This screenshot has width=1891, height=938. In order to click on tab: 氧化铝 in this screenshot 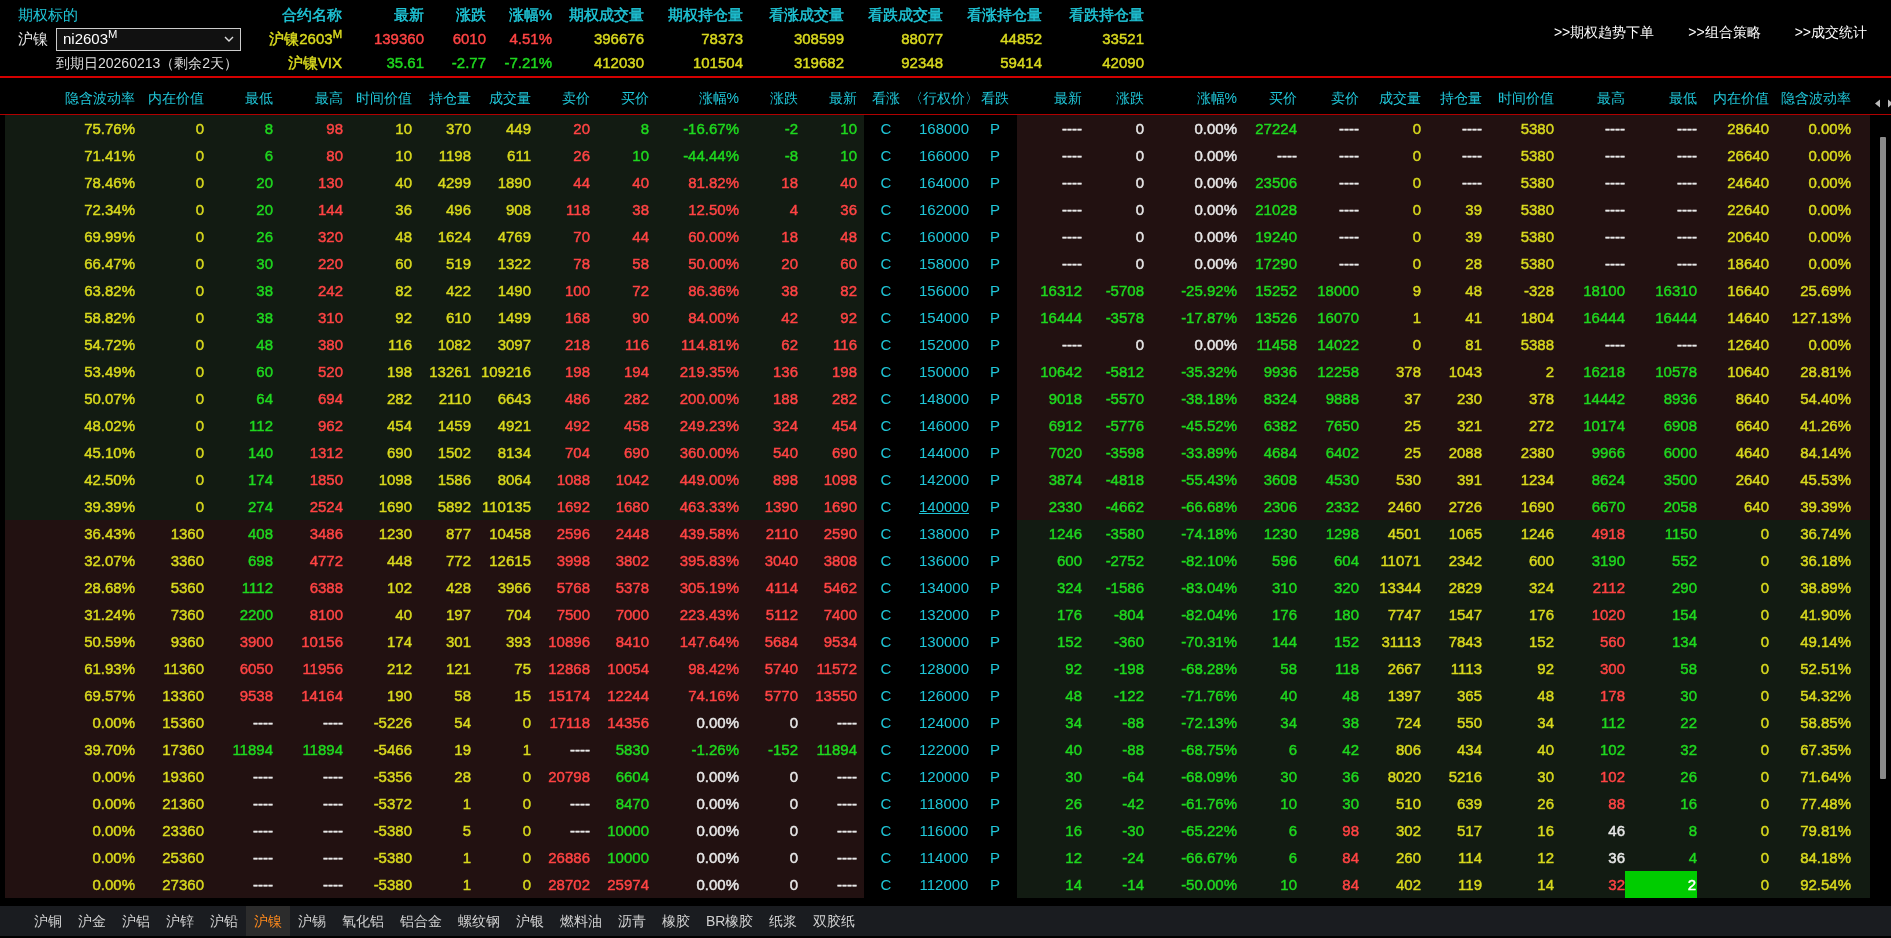, I will do `click(363, 921)`.